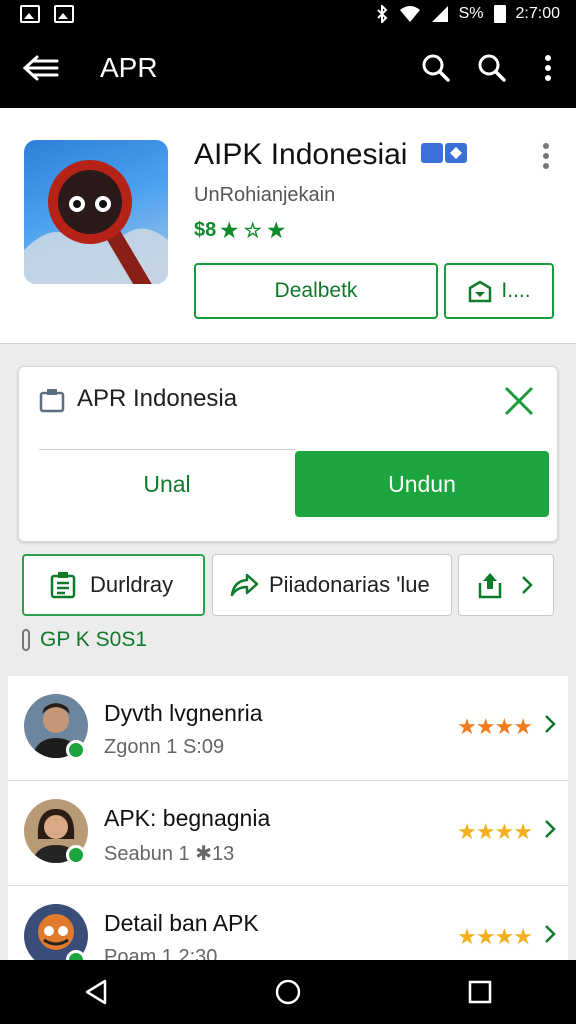 This screenshot has width=576, height=1024. I want to click on close-icon, so click(519, 401).